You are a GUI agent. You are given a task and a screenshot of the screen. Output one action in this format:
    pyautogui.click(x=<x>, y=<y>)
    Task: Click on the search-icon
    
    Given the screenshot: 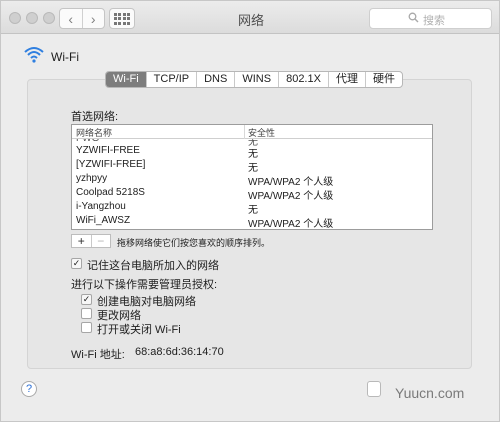 What is the action you would take?
    pyautogui.click(x=413, y=17)
    